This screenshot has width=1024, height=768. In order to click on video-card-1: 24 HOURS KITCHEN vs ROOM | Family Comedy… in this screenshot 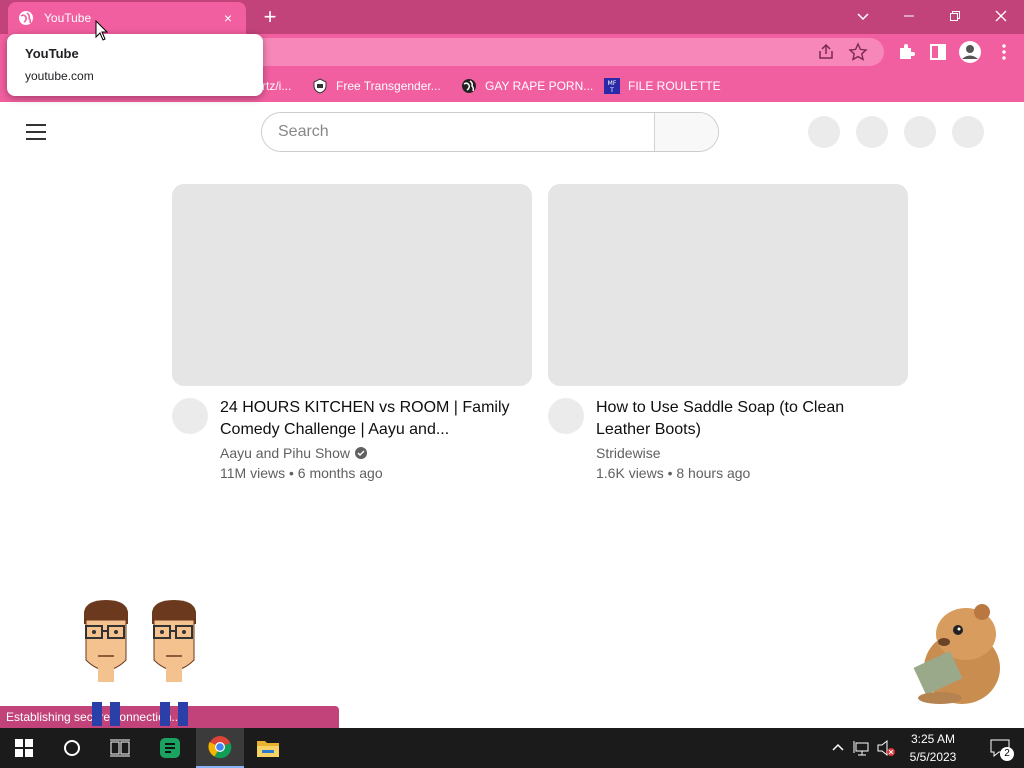, I will do `click(352, 332)`.